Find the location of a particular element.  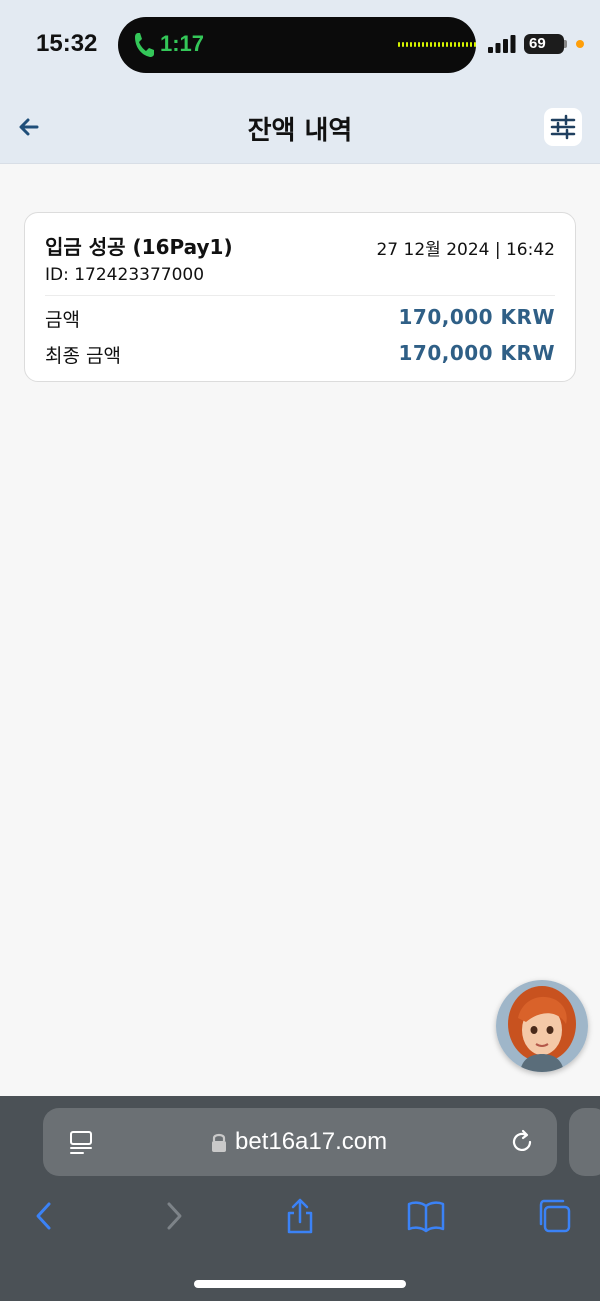

reader-mode-icon is located at coordinates (81, 1142).